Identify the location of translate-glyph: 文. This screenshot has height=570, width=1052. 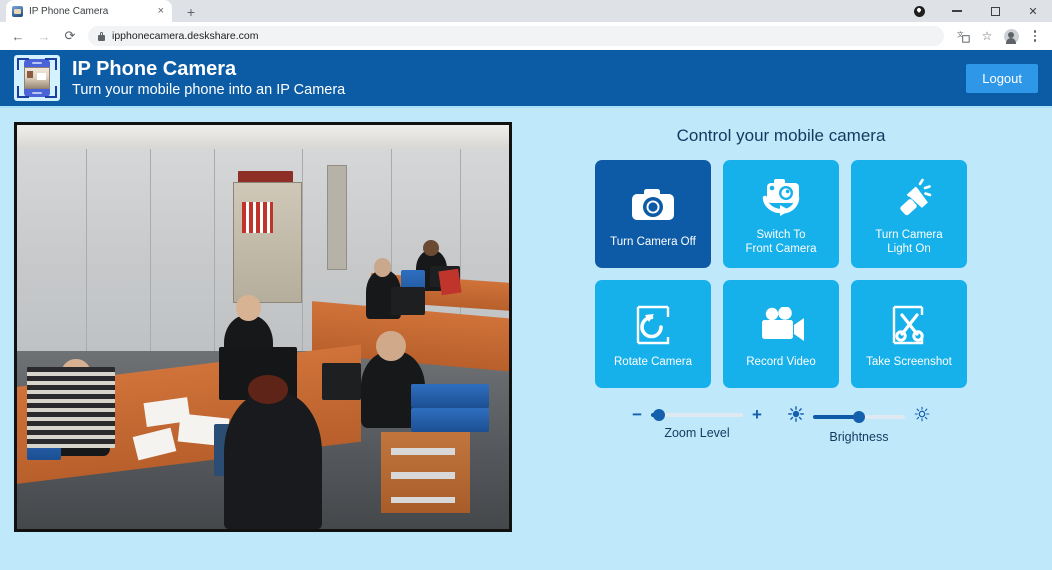
(963, 36).